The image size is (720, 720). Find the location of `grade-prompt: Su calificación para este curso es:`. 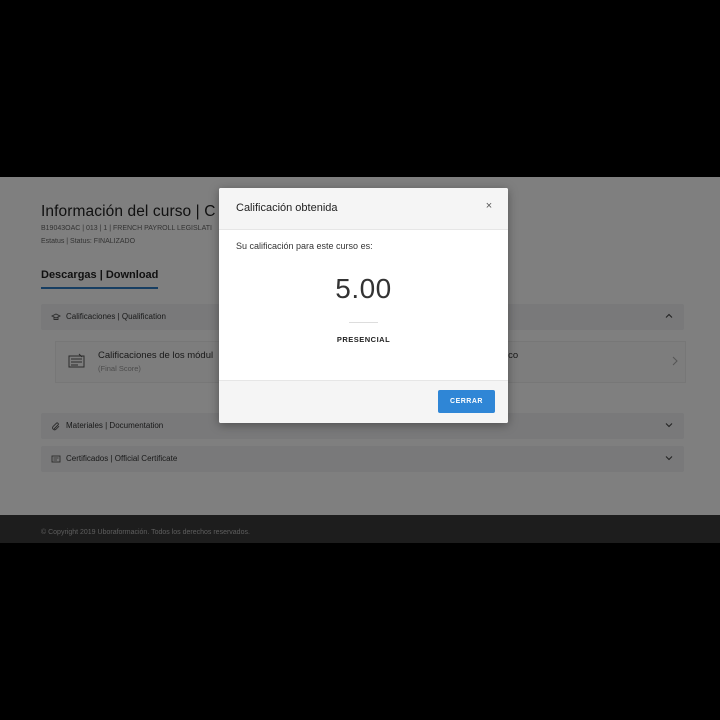

grade-prompt: Su calificación para este curso es: is located at coordinates (304, 246).